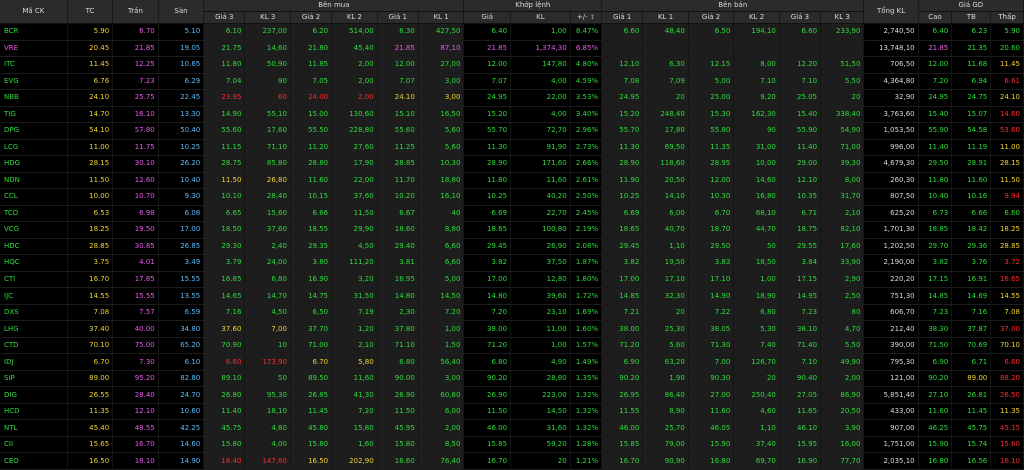 The image size is (1024, 470). I want to click on symbol-cell: LCG, so click(34, 148).